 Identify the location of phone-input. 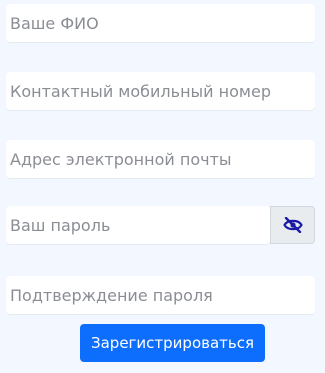
(160, 91).